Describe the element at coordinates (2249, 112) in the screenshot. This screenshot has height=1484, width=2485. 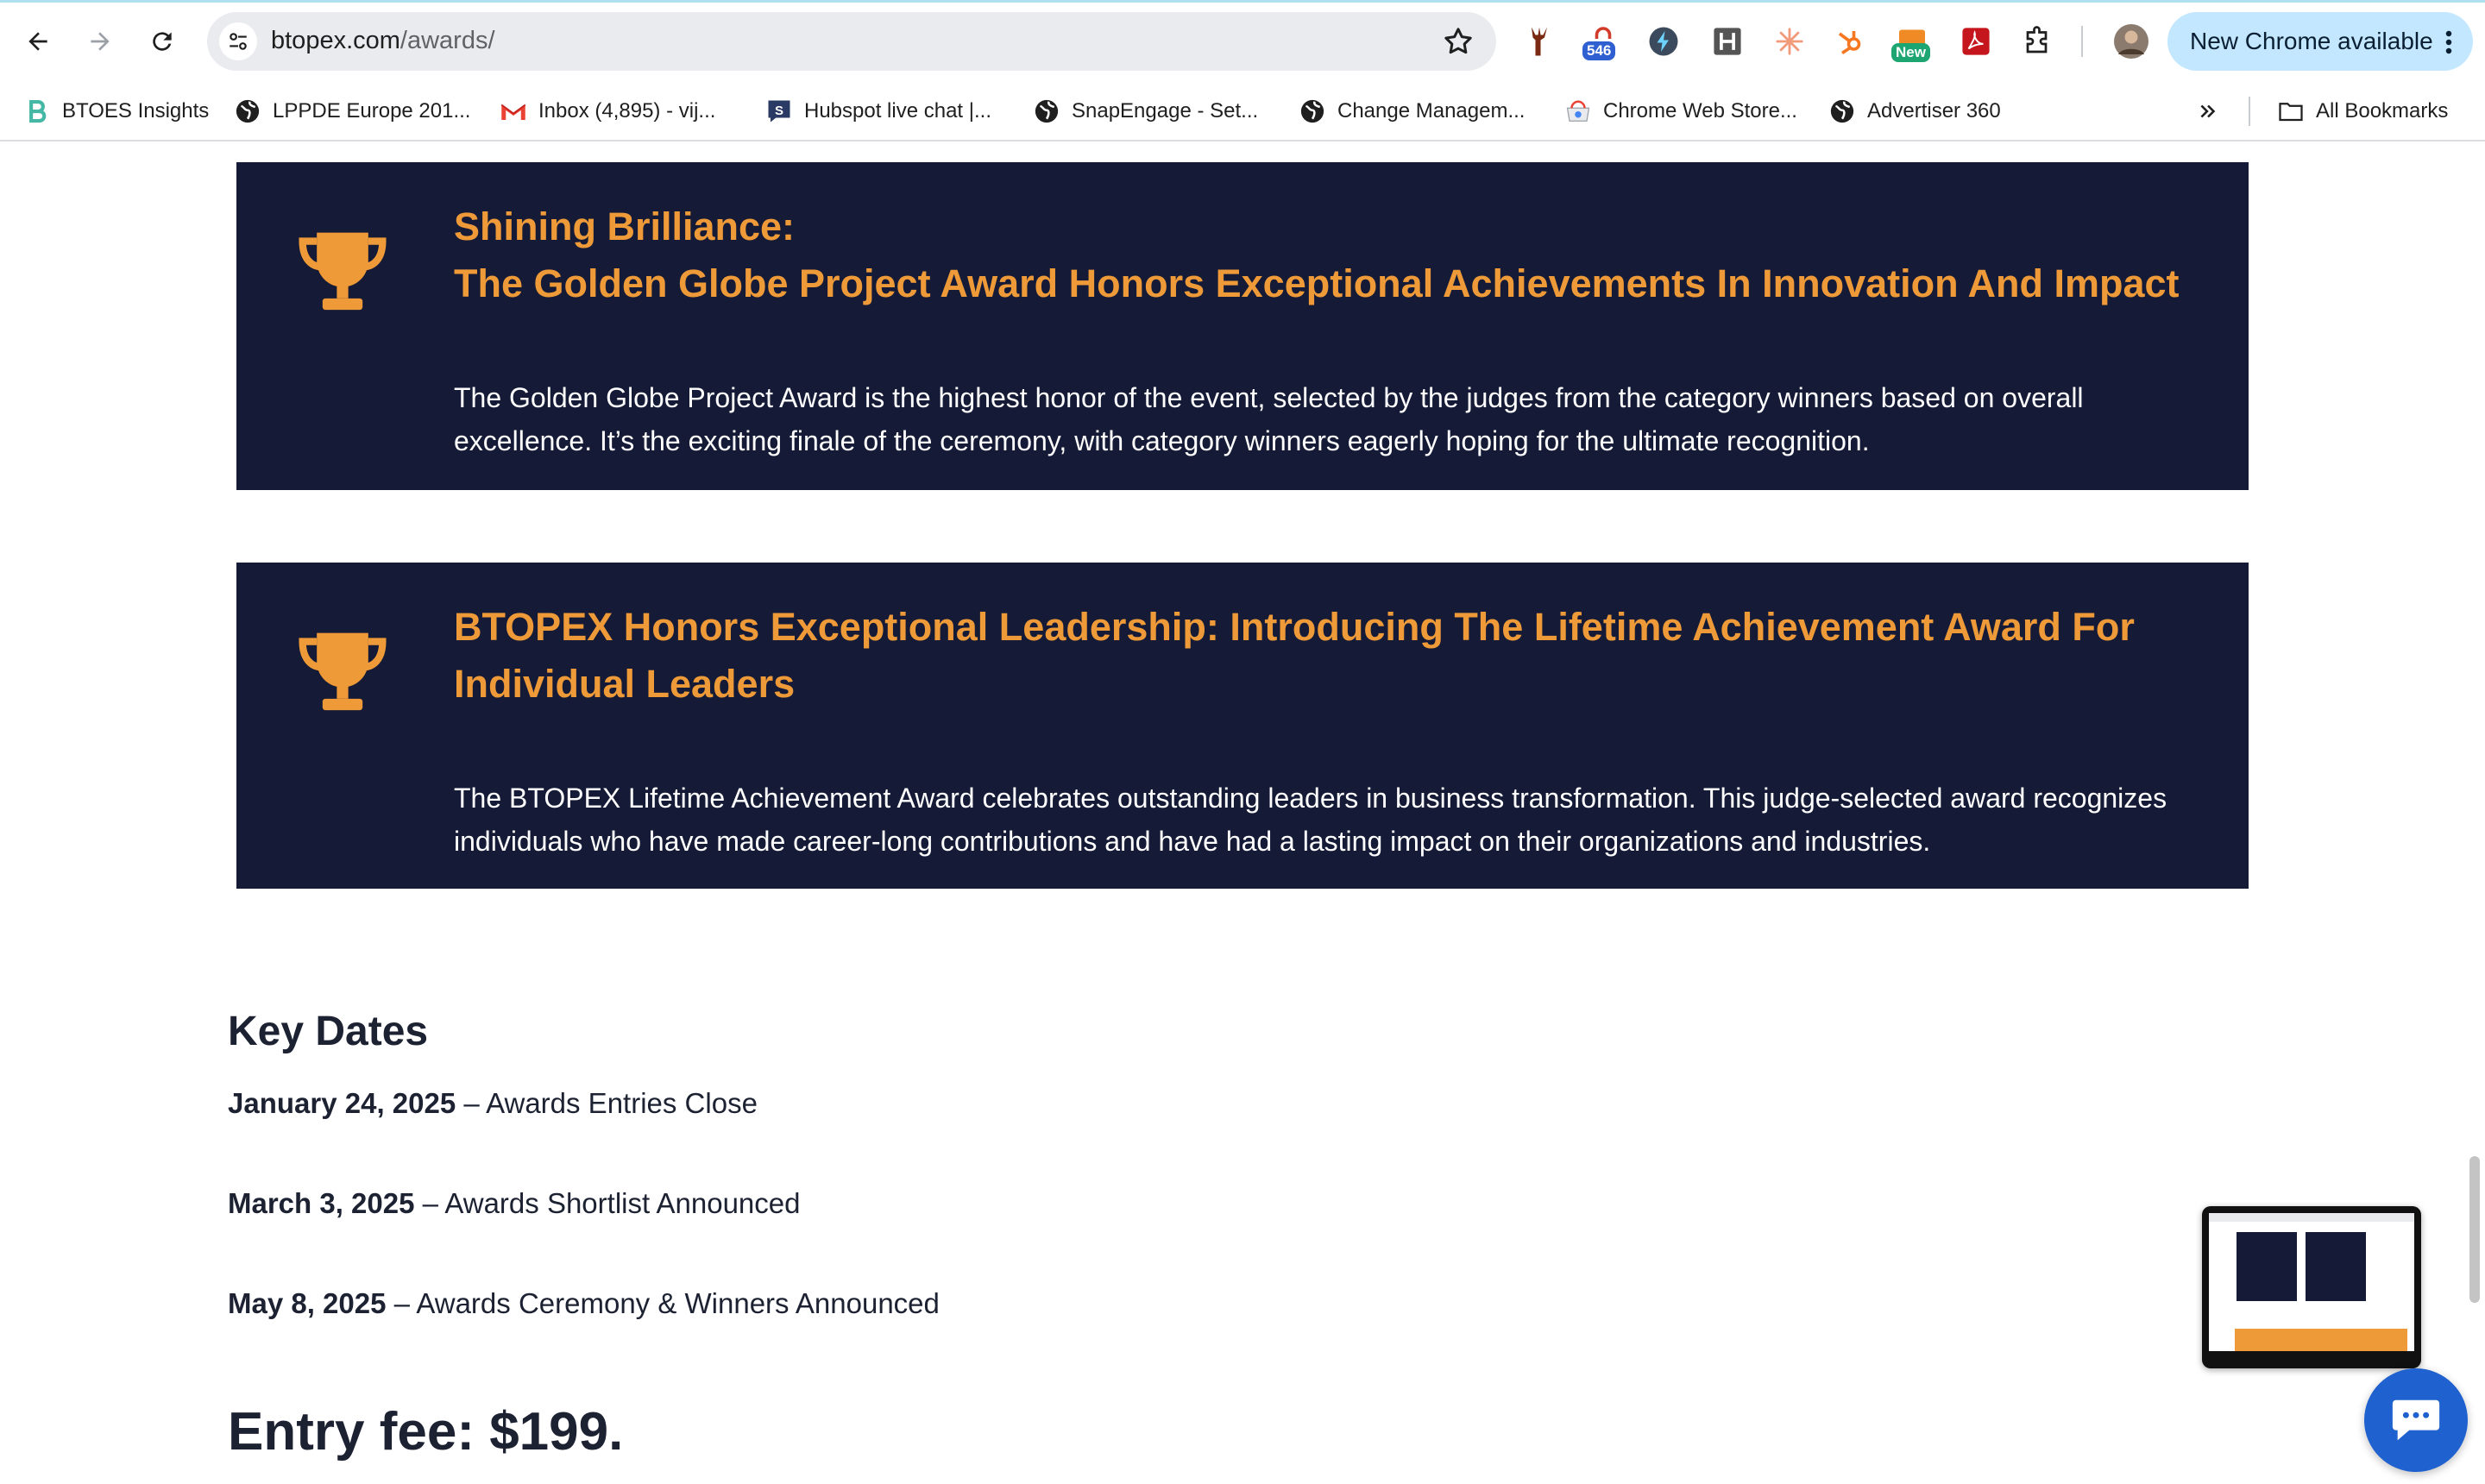
I see `bookmarks-divider` at that location.